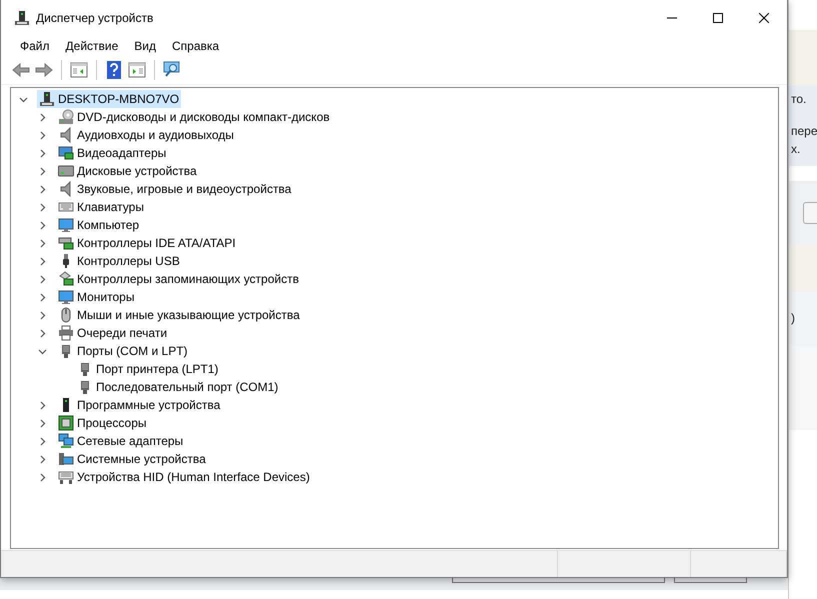  I want to click on tree-item: Последовательный порт (COM1), so click(177, 387).